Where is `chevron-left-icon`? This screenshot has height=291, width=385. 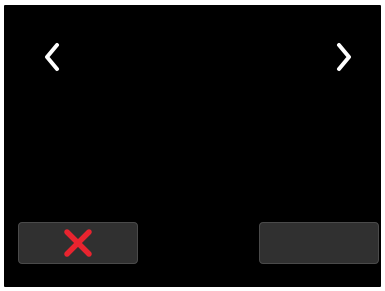
chevron-left-icon is located at coordinates (52, 57).